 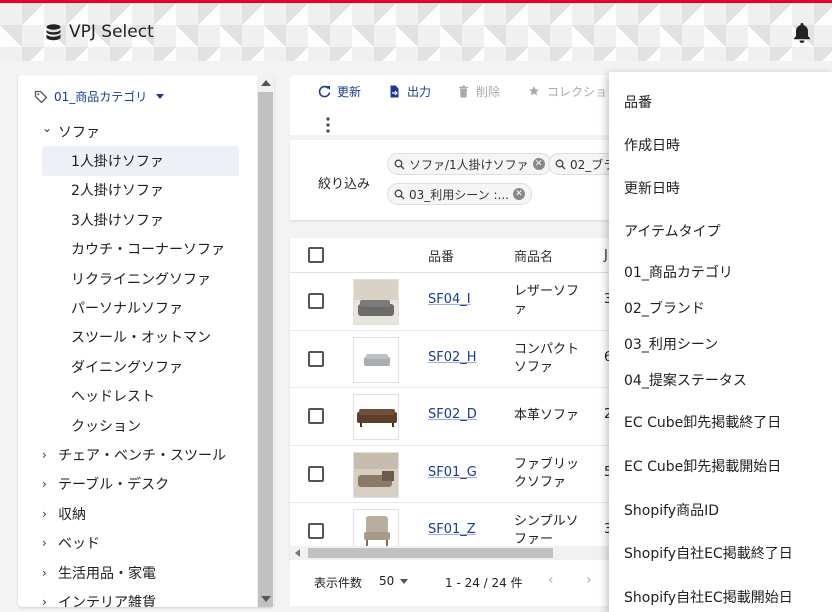 I want to click on tree-item-label: パーソナルソファ, so click(x=127, y=308).